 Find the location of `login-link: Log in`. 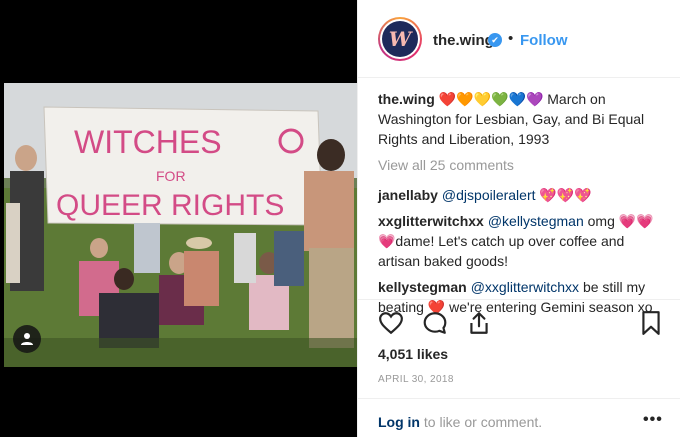

login-link: Log in is located at coordinates (399, 422).